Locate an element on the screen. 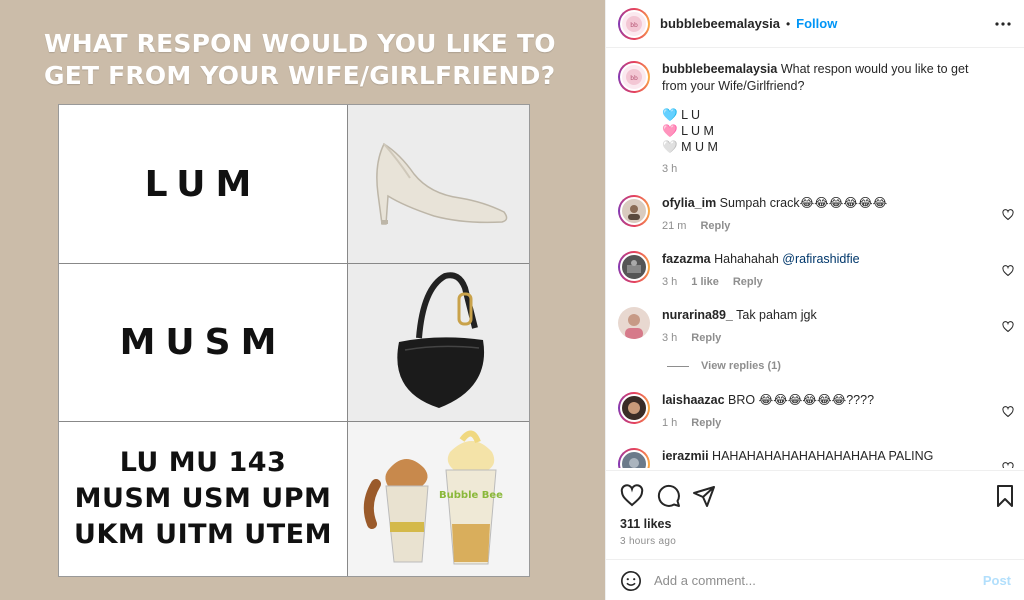 Image resolution: width=1024 pixels, height=600 pixels. meme-text: MUSM is located at coordinates (203, 342).